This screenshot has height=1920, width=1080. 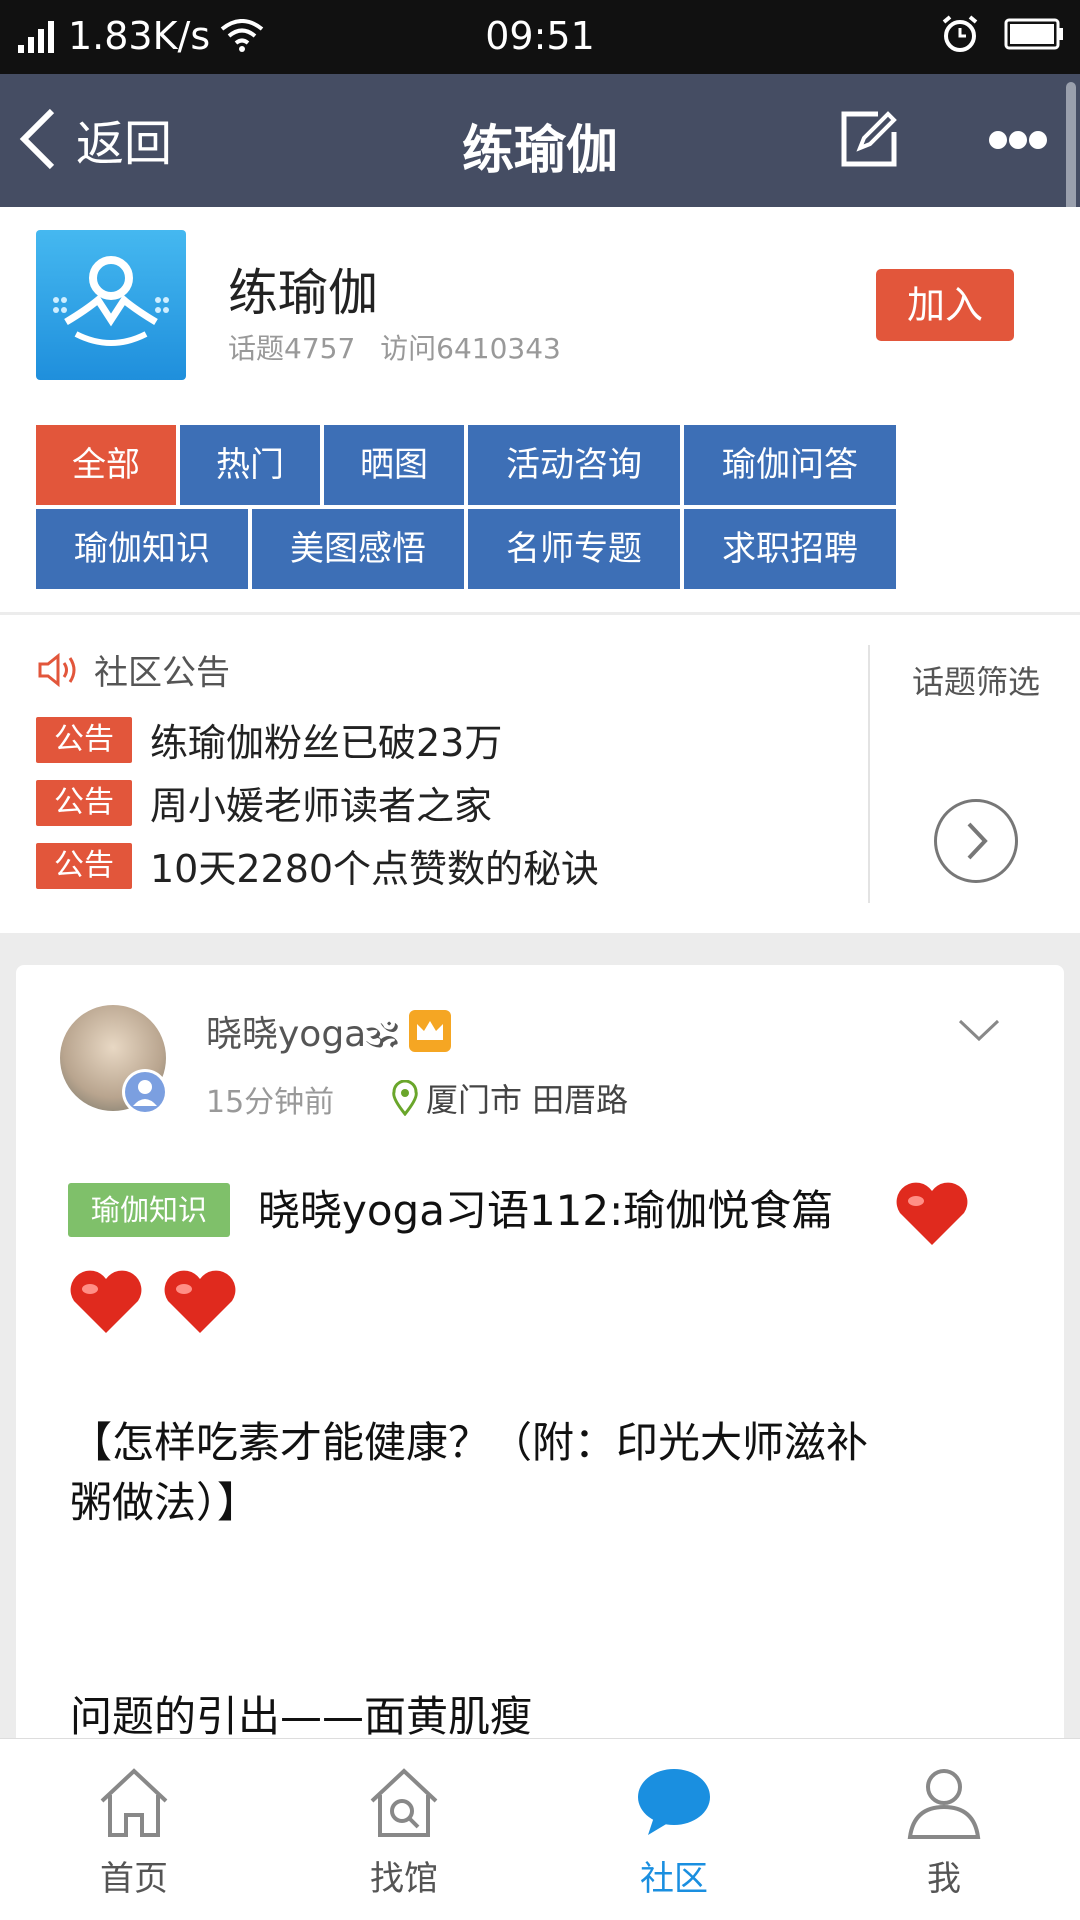 What do you see at coordinates (270, 1102) in the screenshot?
I see `post-time: 15分钟前` at bounding box center [270, 1102].